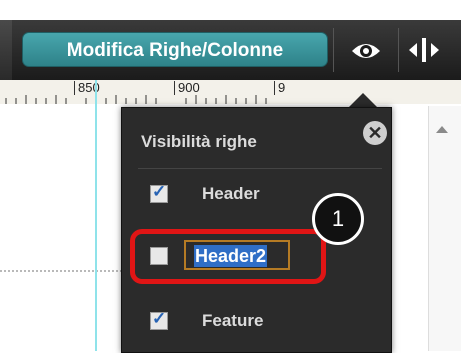  What do you see at coordinates (187, 88) in the screenshot?
I see `ruler-tick-label: 900` at bounding box center [187, 88].